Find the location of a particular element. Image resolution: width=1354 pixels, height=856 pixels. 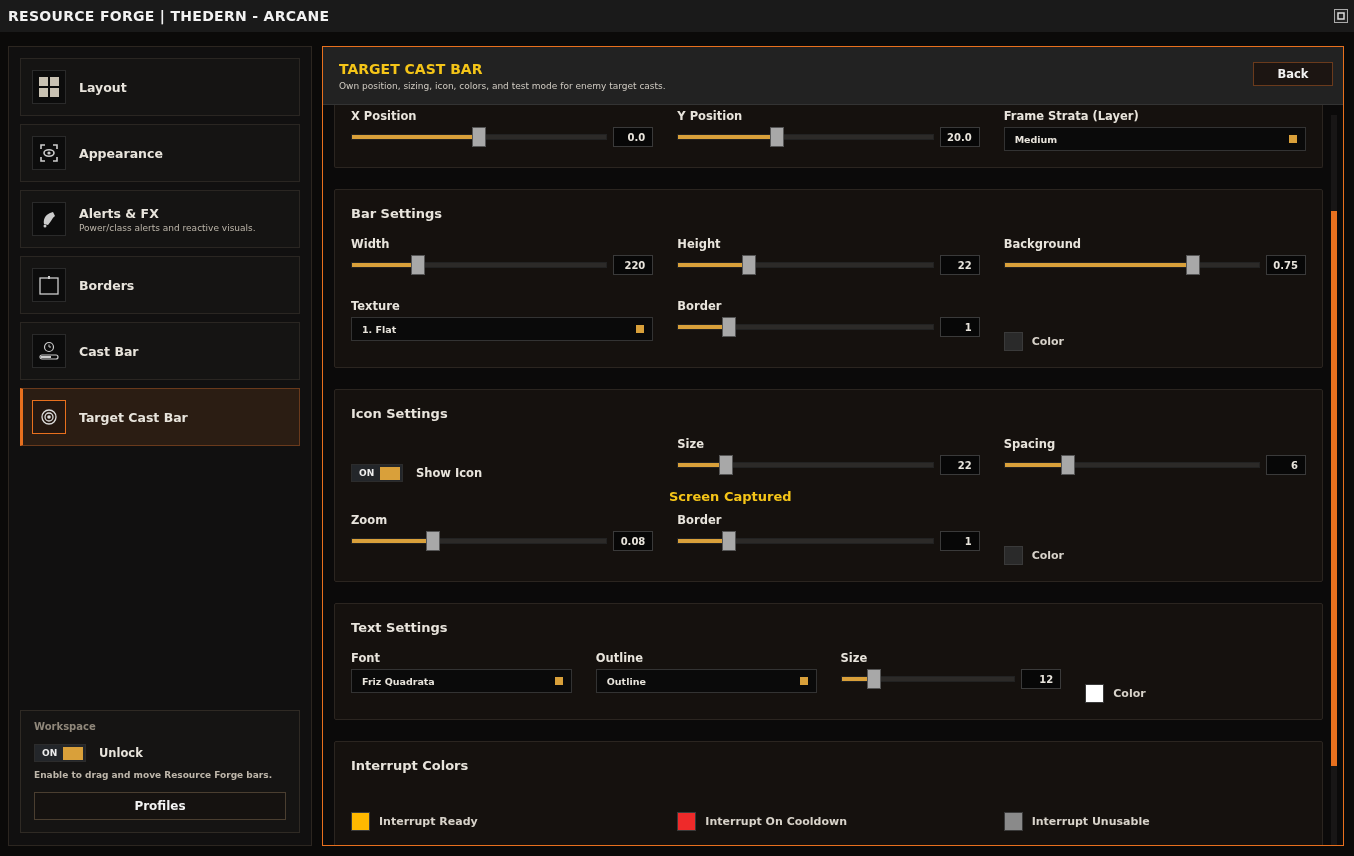

field-label: Zoom is located at coordinates (370, 520).